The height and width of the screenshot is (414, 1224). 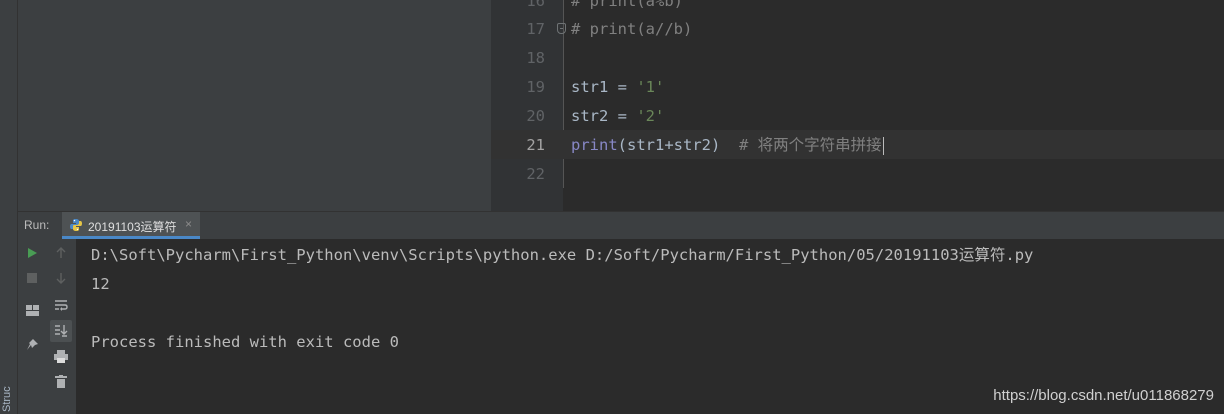 I want to click on code-text: print(str1+str2) # 将两个字符串拼接, so click(x=727, y=145).